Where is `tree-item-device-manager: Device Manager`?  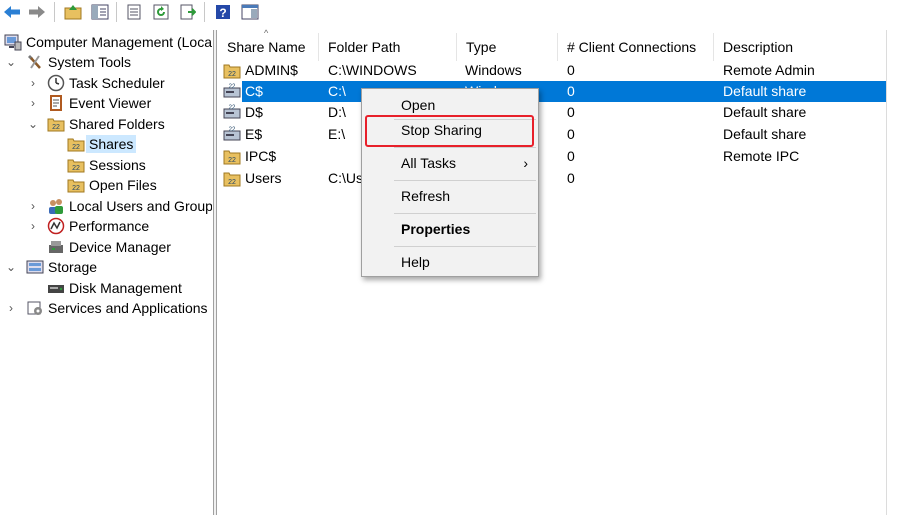 tree-item-device-manager: Device Manager is located at coordinates (109, 247).